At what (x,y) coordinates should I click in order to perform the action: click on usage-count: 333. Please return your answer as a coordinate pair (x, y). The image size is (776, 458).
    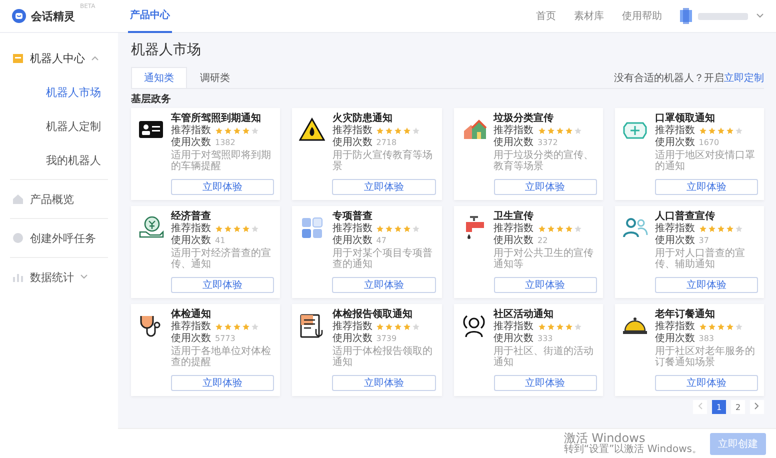
    Looking at the image, I should click on (545, 339).